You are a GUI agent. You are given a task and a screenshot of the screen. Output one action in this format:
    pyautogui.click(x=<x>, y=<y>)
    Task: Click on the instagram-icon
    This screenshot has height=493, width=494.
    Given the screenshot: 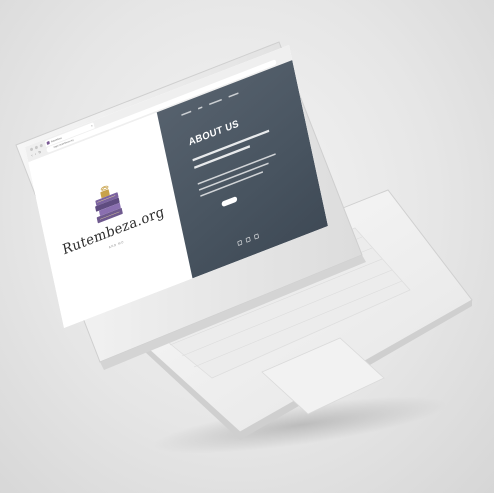 What is the action you would take?
    pyautogui.click(x=248, y=239)
    